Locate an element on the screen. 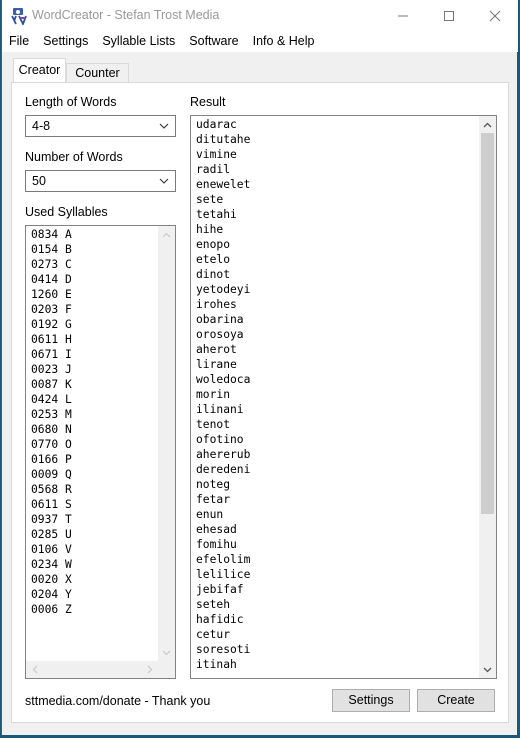 The width and height of the screenshot is (520, 738). result-word: soresoti is located at coordinates (223, 649).